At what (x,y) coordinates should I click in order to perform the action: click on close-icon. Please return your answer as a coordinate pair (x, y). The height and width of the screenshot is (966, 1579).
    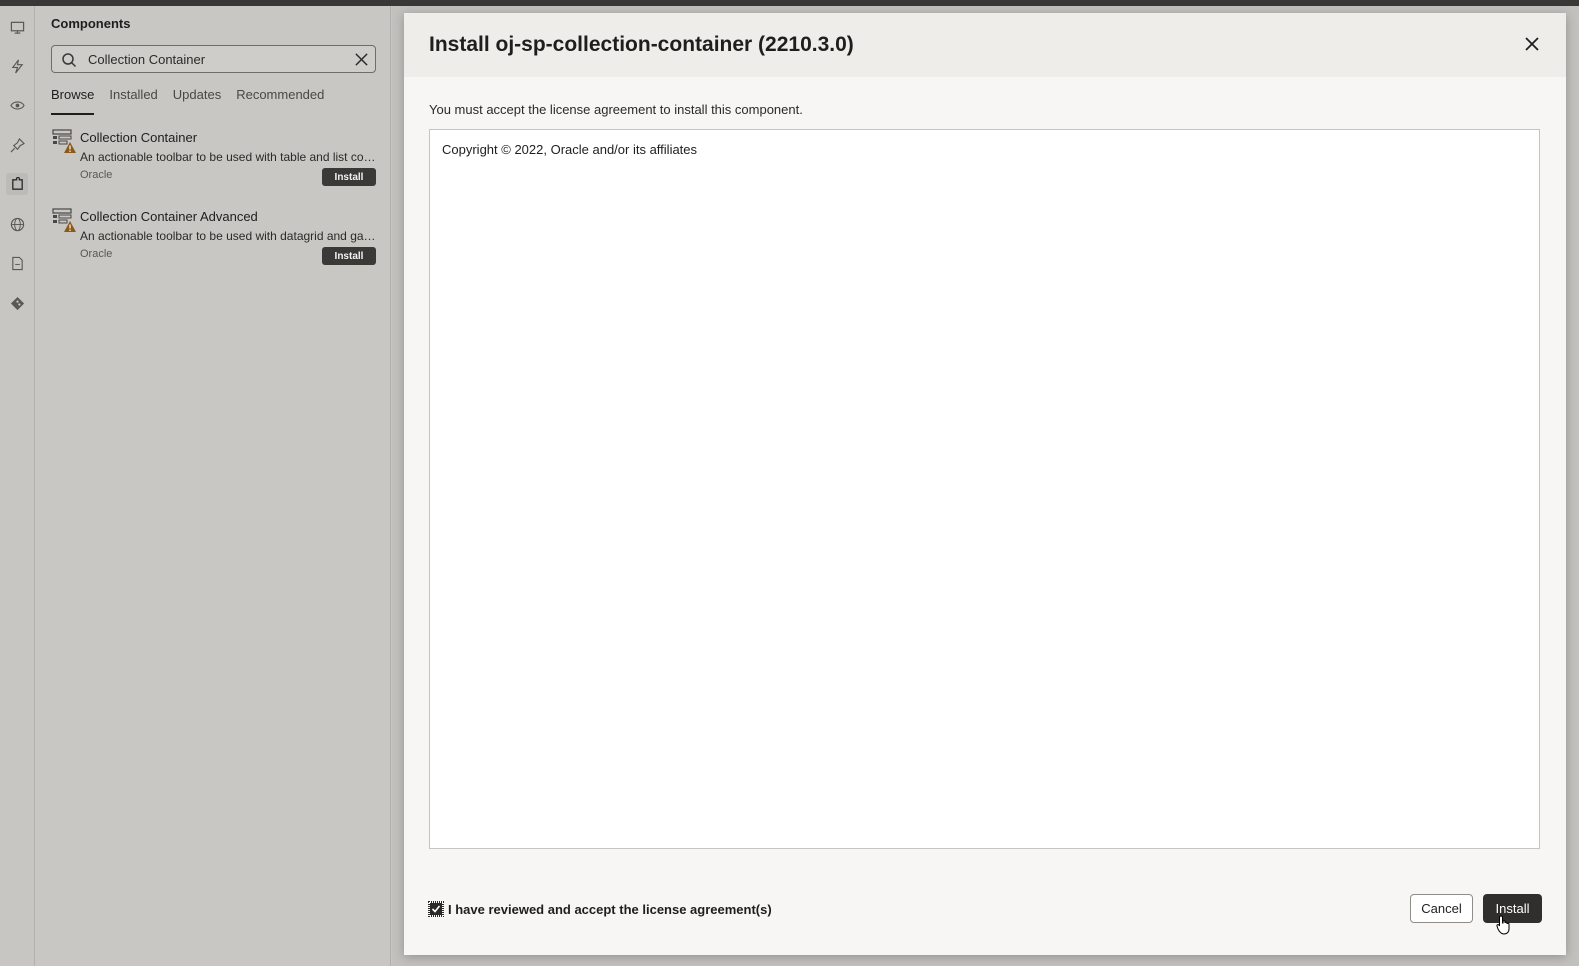
    Looking at the image, I should click on (1532, 44).